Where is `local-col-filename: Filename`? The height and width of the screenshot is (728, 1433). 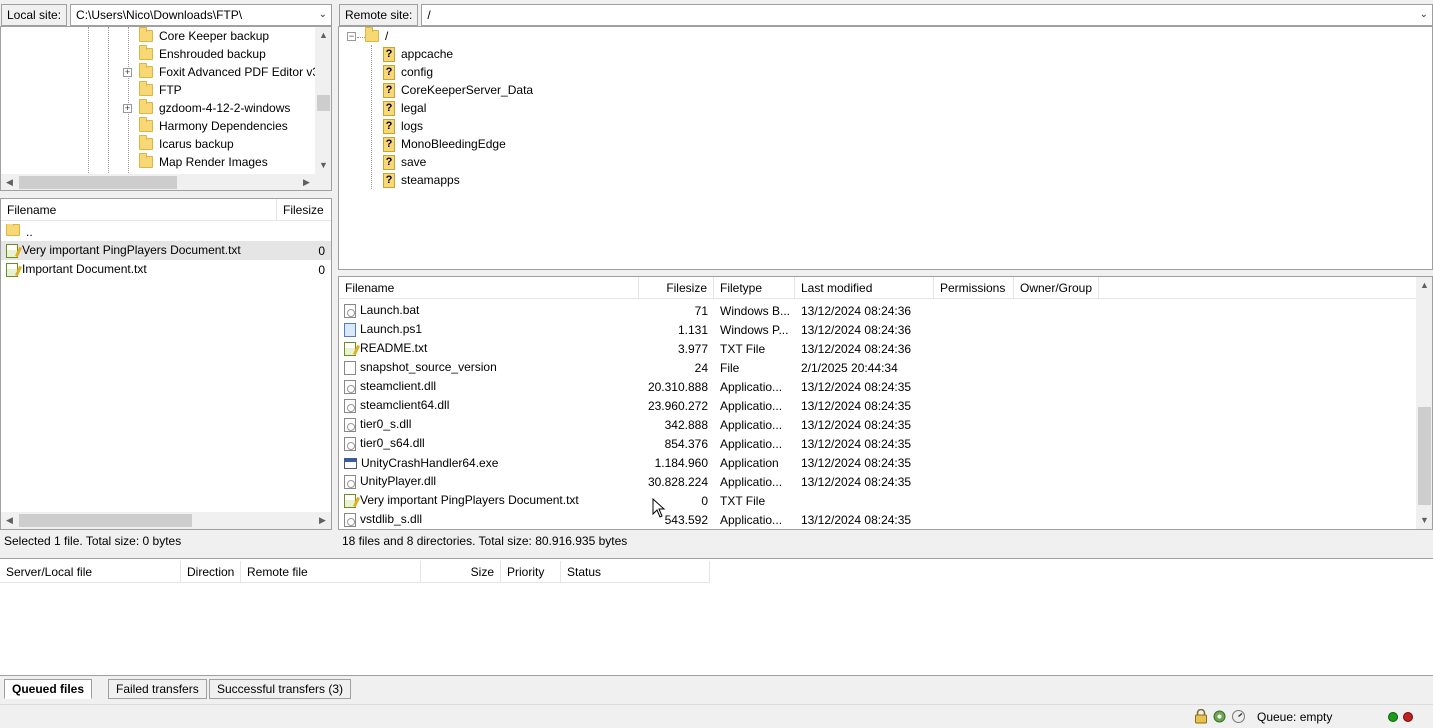 local-col-filename: Filename is located at coordinates (139, 210).